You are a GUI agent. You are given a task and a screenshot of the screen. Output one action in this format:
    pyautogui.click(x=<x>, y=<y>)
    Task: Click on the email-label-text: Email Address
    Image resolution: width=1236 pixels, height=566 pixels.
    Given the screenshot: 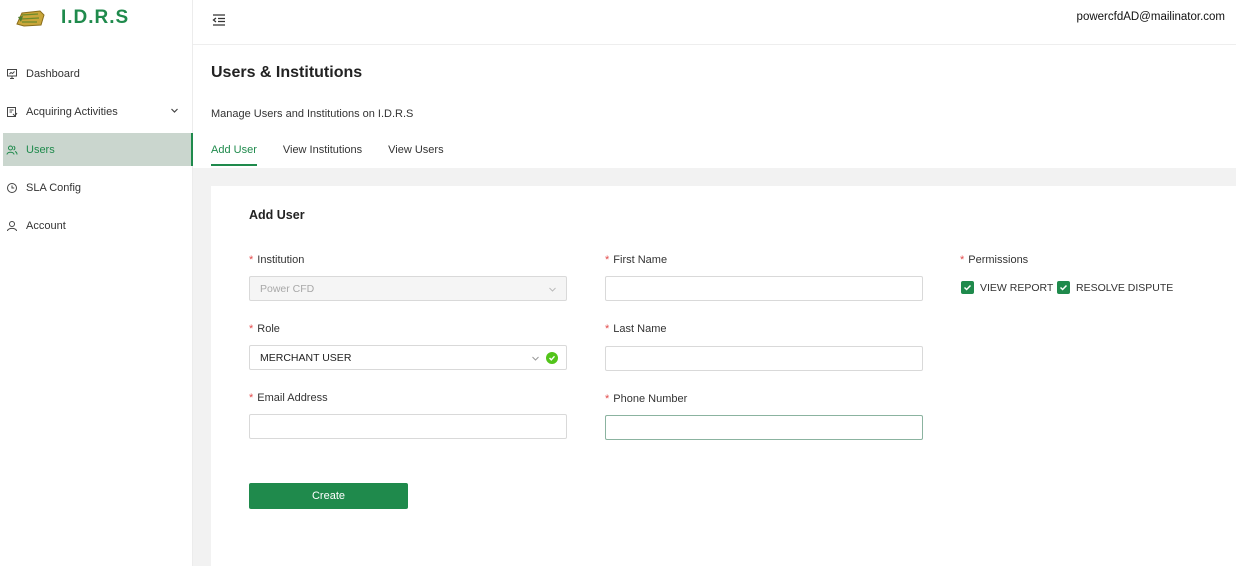 What is the action you would take?
    pyautogui.click(x=292, y=398)
    